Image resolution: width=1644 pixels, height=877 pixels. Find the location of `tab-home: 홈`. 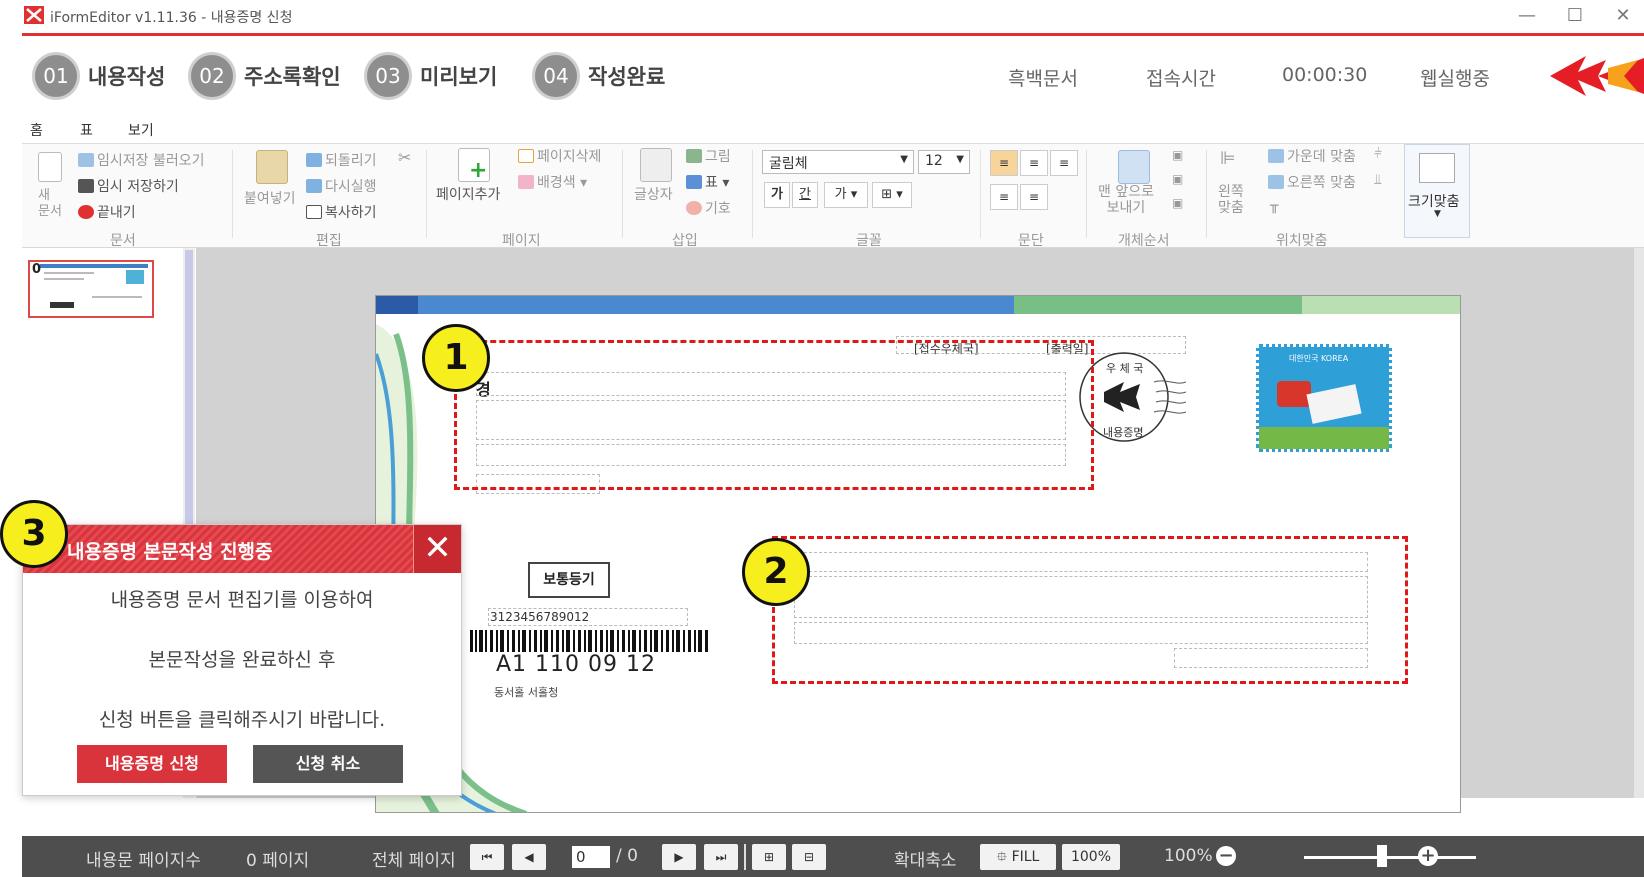

tab-home: 홈 is located at coordinates (36, 130).